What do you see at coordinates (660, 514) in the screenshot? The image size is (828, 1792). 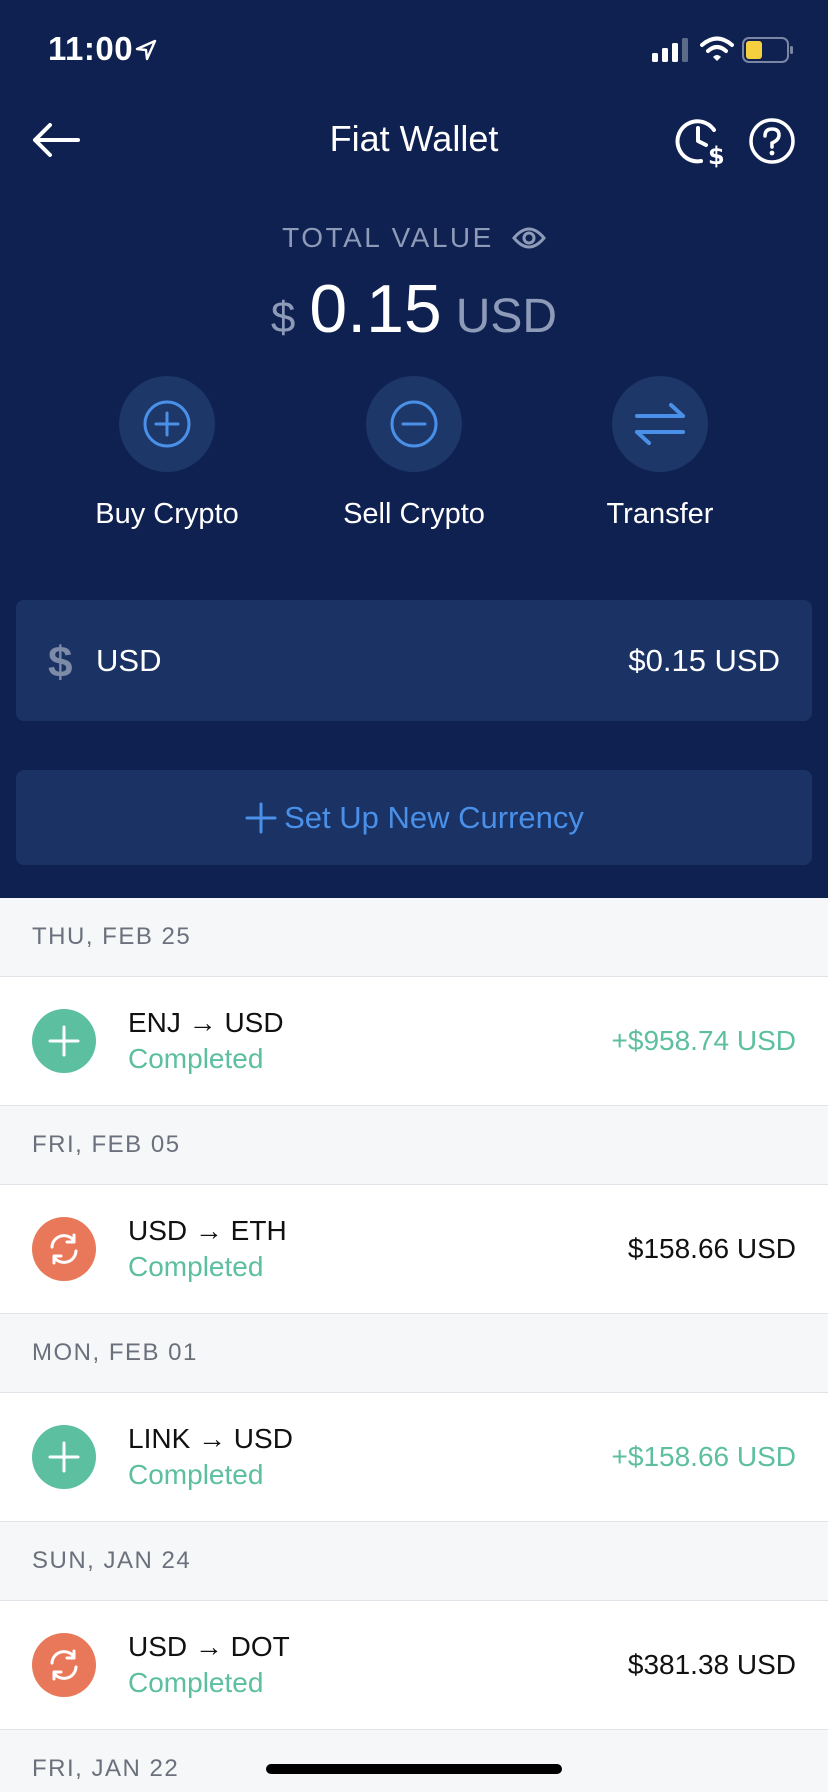 I see `transfer-label: Transfer` at bounding box center [660, 514].